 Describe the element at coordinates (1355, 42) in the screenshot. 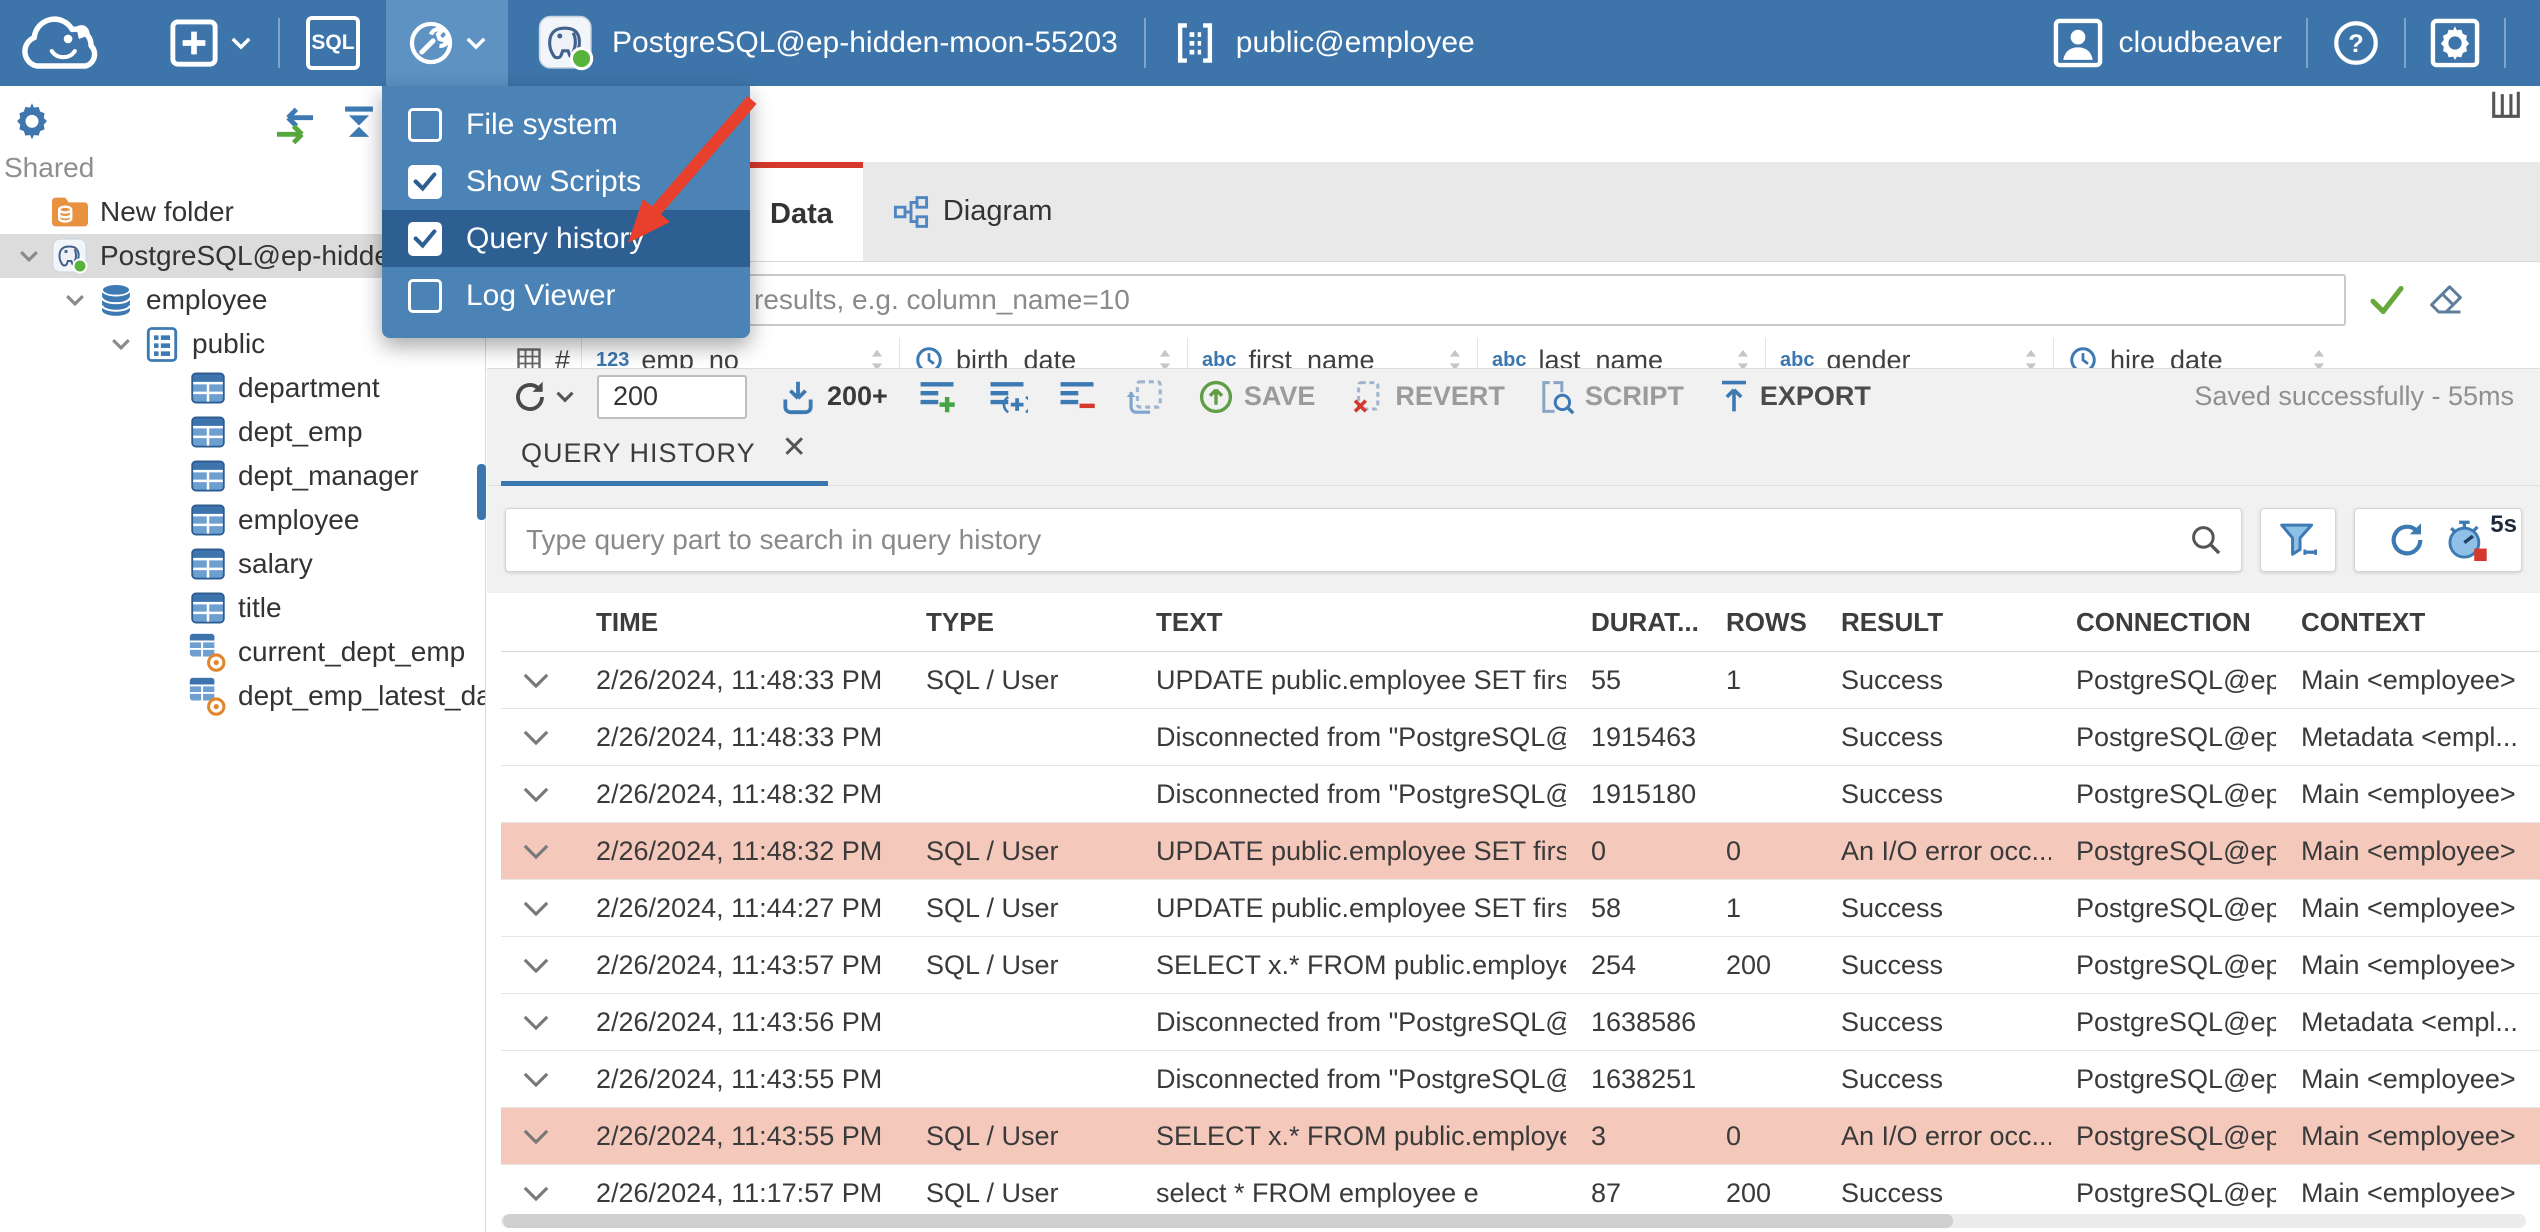

I see `schema-name: public@employee` at that location.